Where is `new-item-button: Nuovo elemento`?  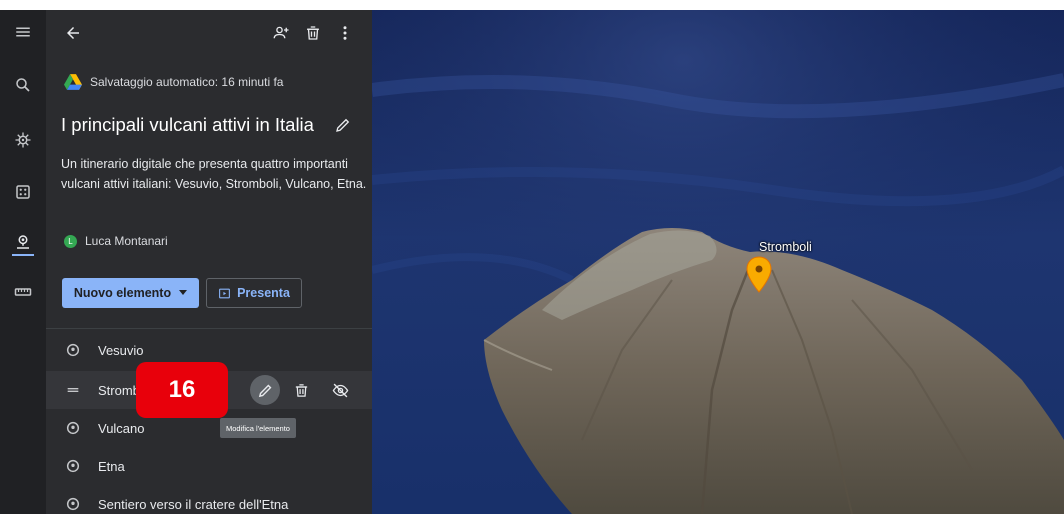
new-item-button: Nuovo elemento is located at coordinates (130, 293).